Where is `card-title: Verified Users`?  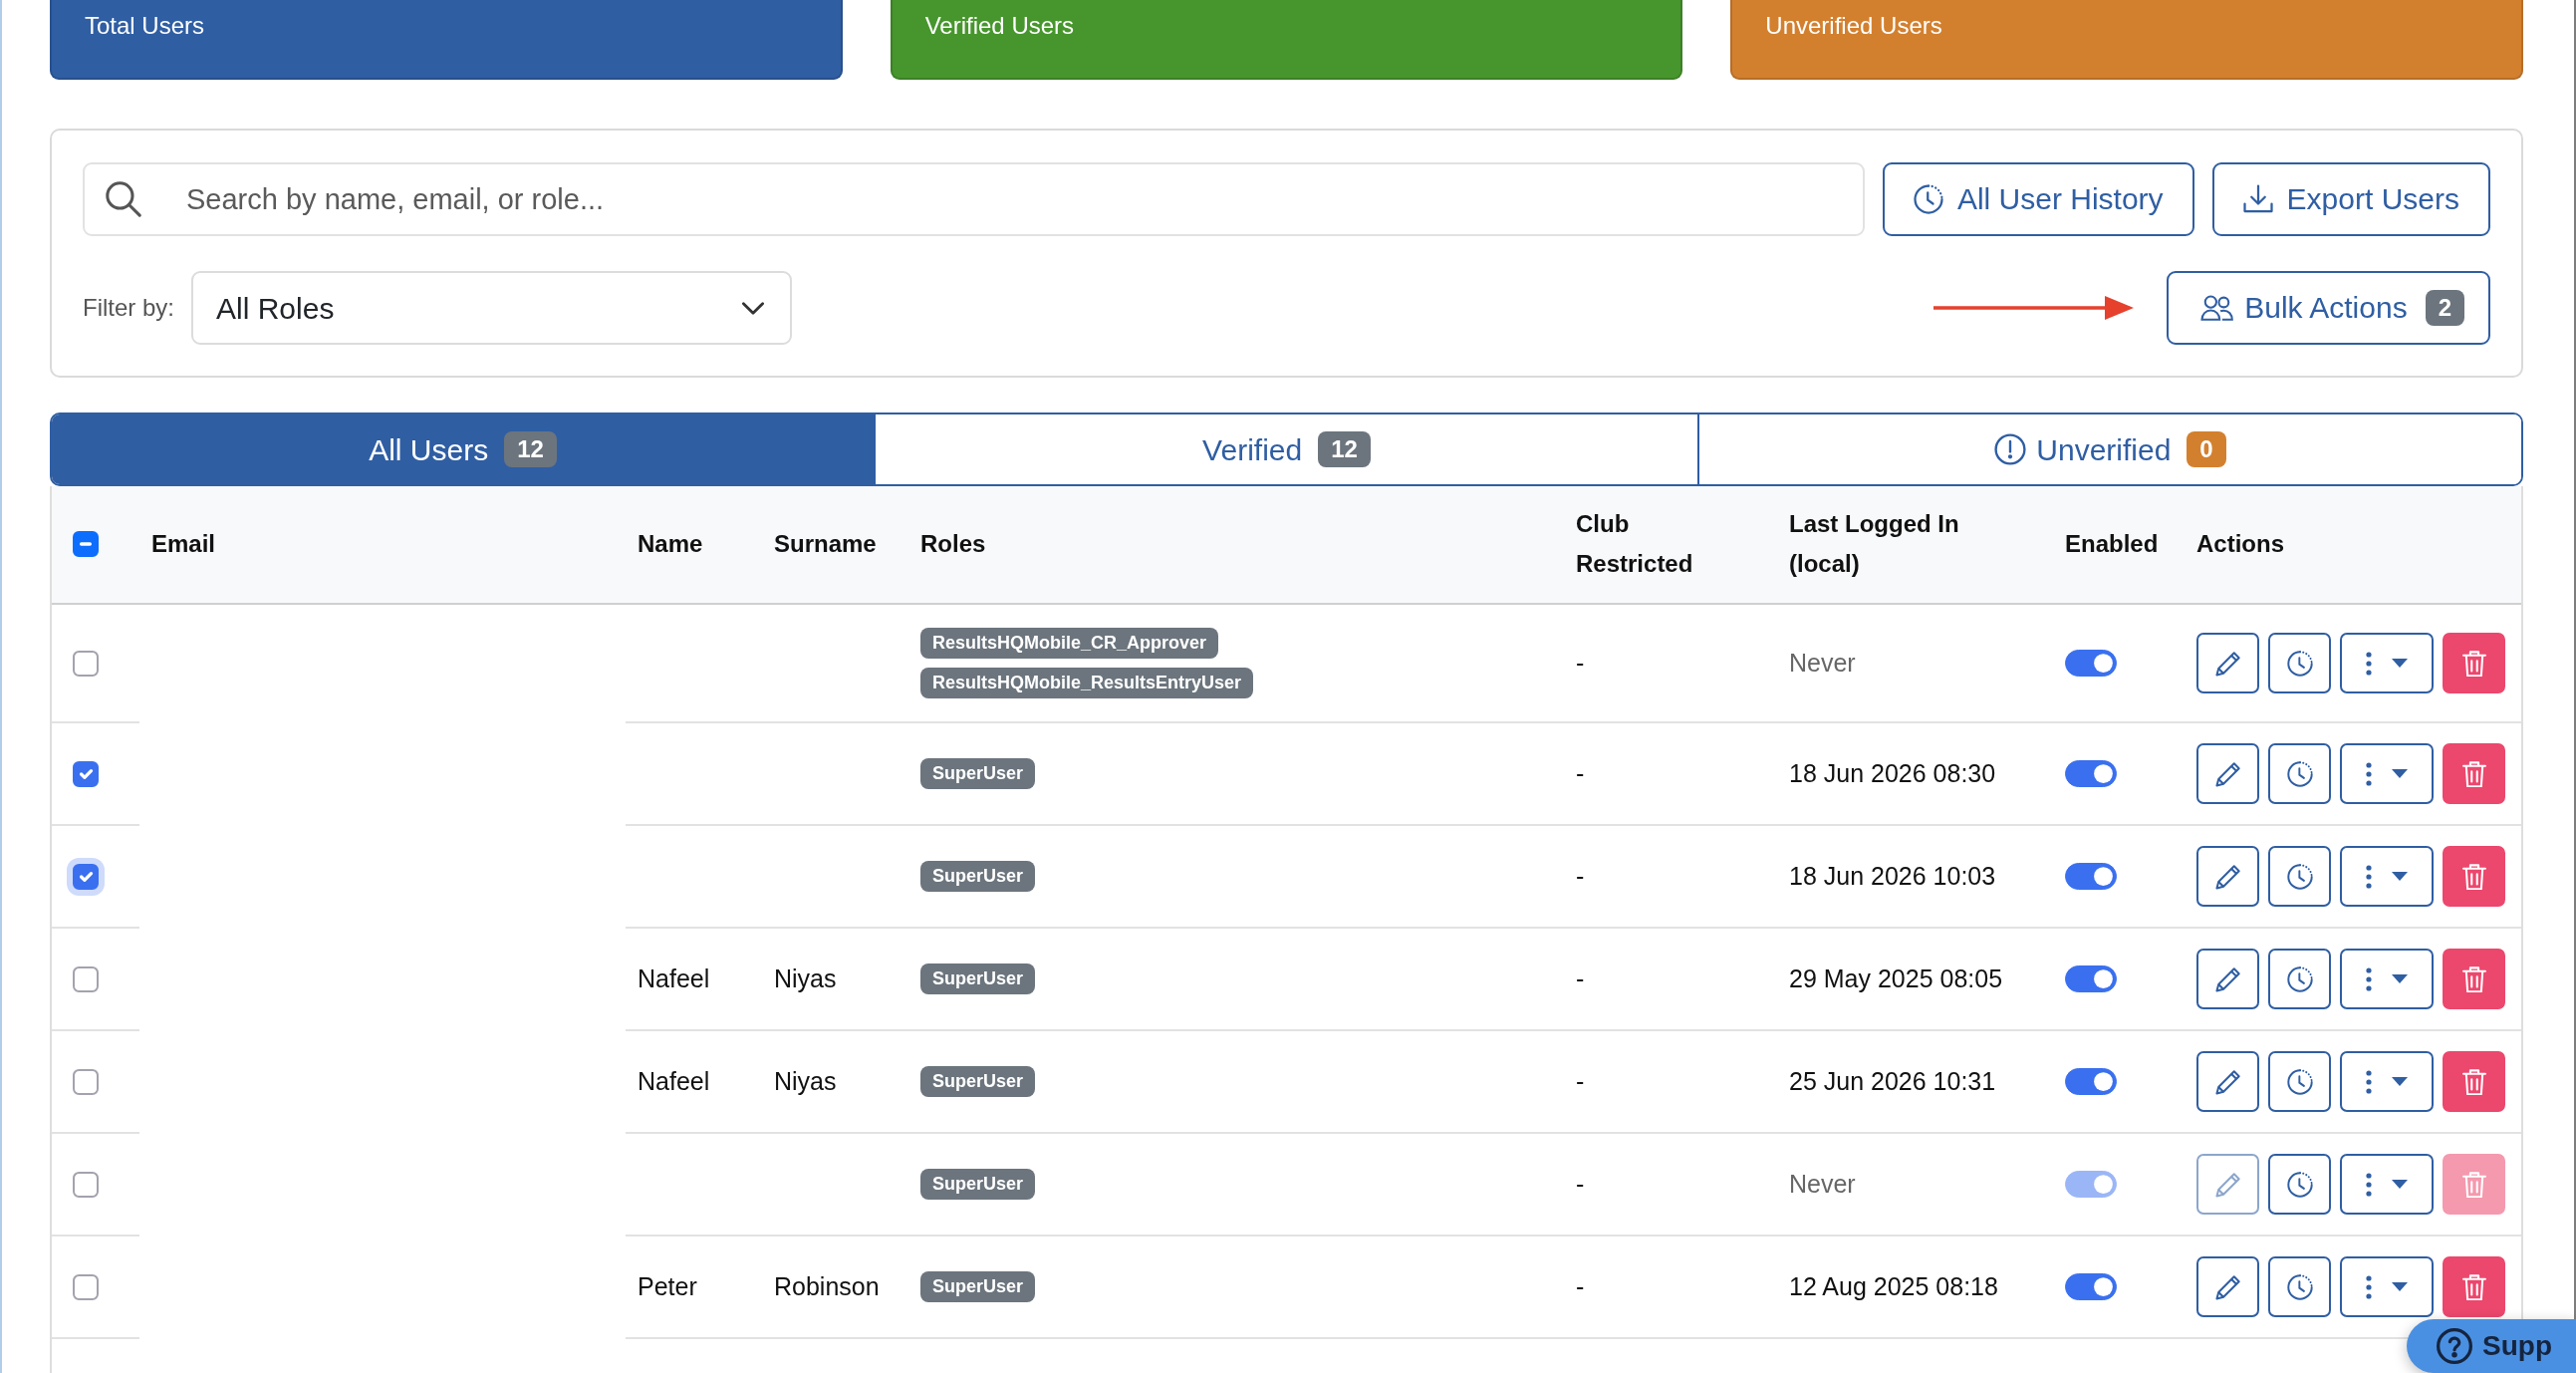
card-title: Verified Users is located at coordinates (999, 26).